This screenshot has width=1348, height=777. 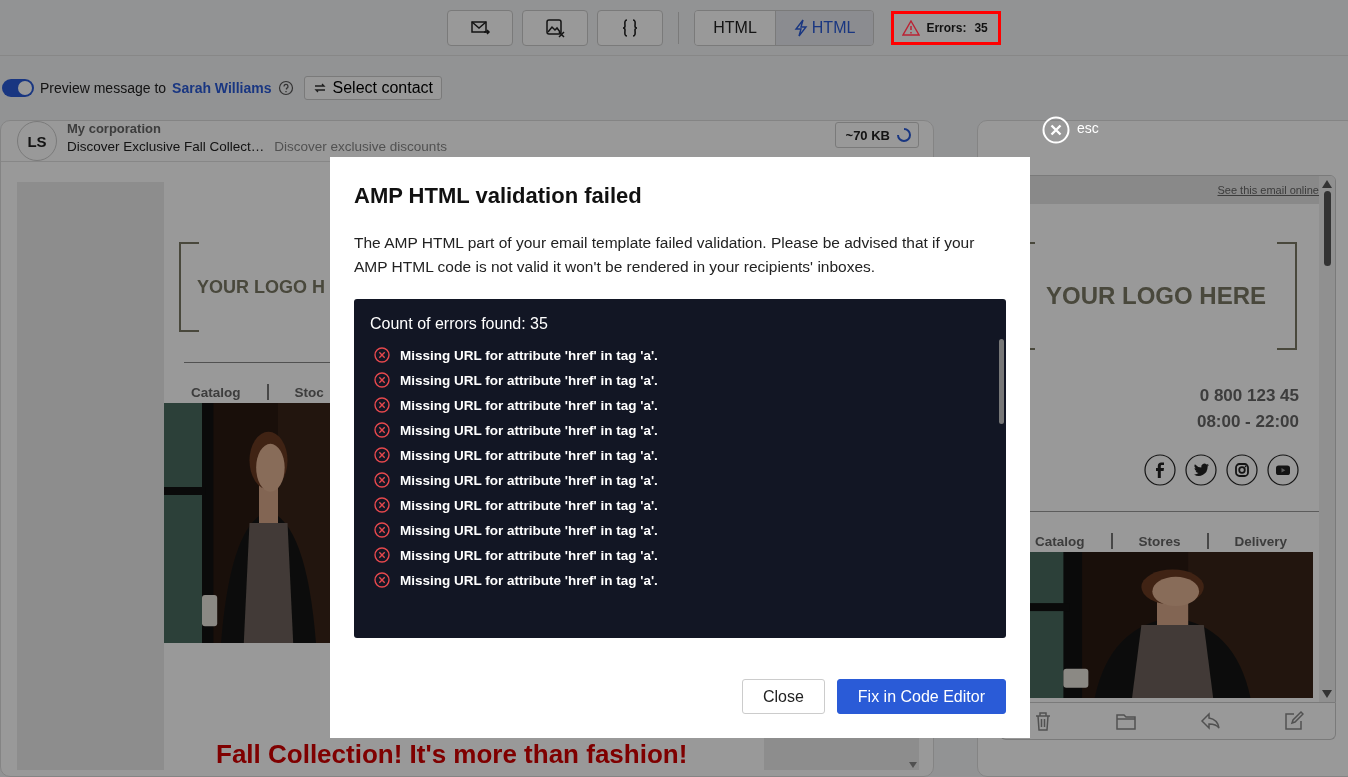 I want to click on warning-icon, so click(x=911, y=27).